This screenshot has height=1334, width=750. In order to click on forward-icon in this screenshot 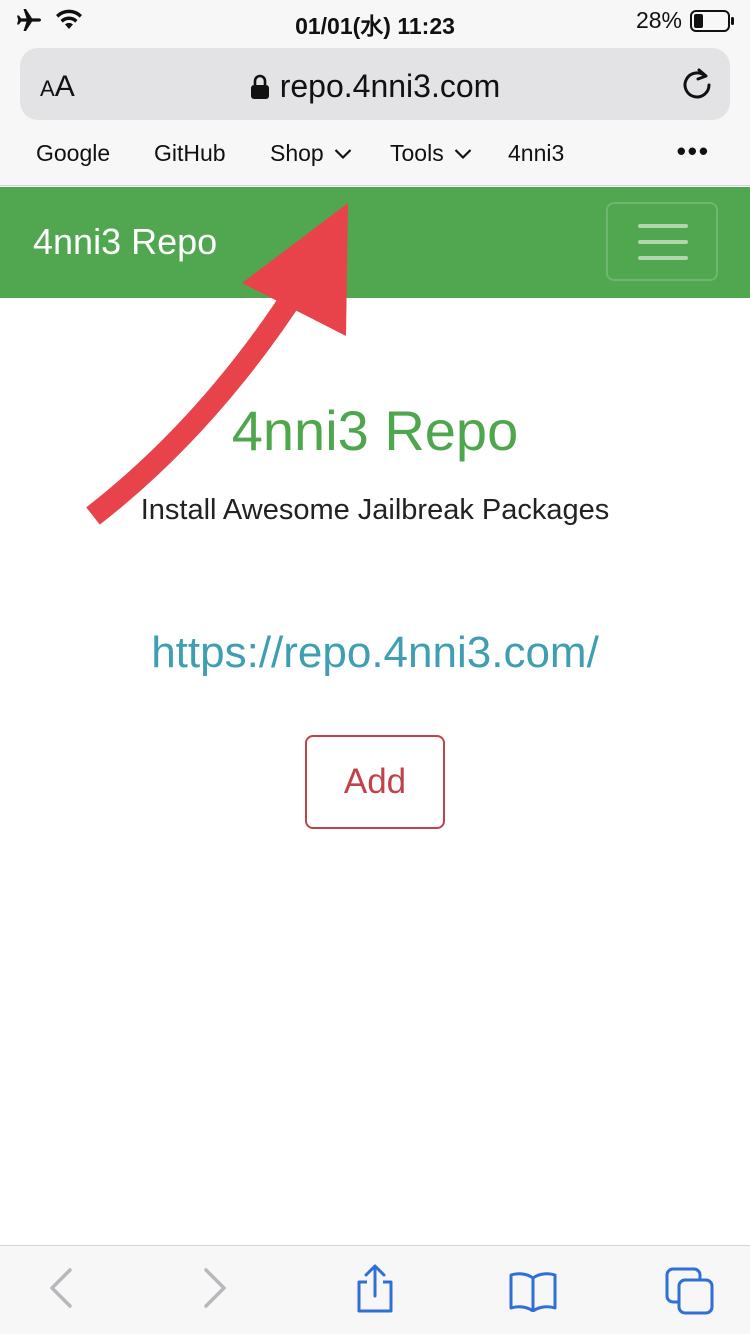, I will do `click(215, 1288)`.